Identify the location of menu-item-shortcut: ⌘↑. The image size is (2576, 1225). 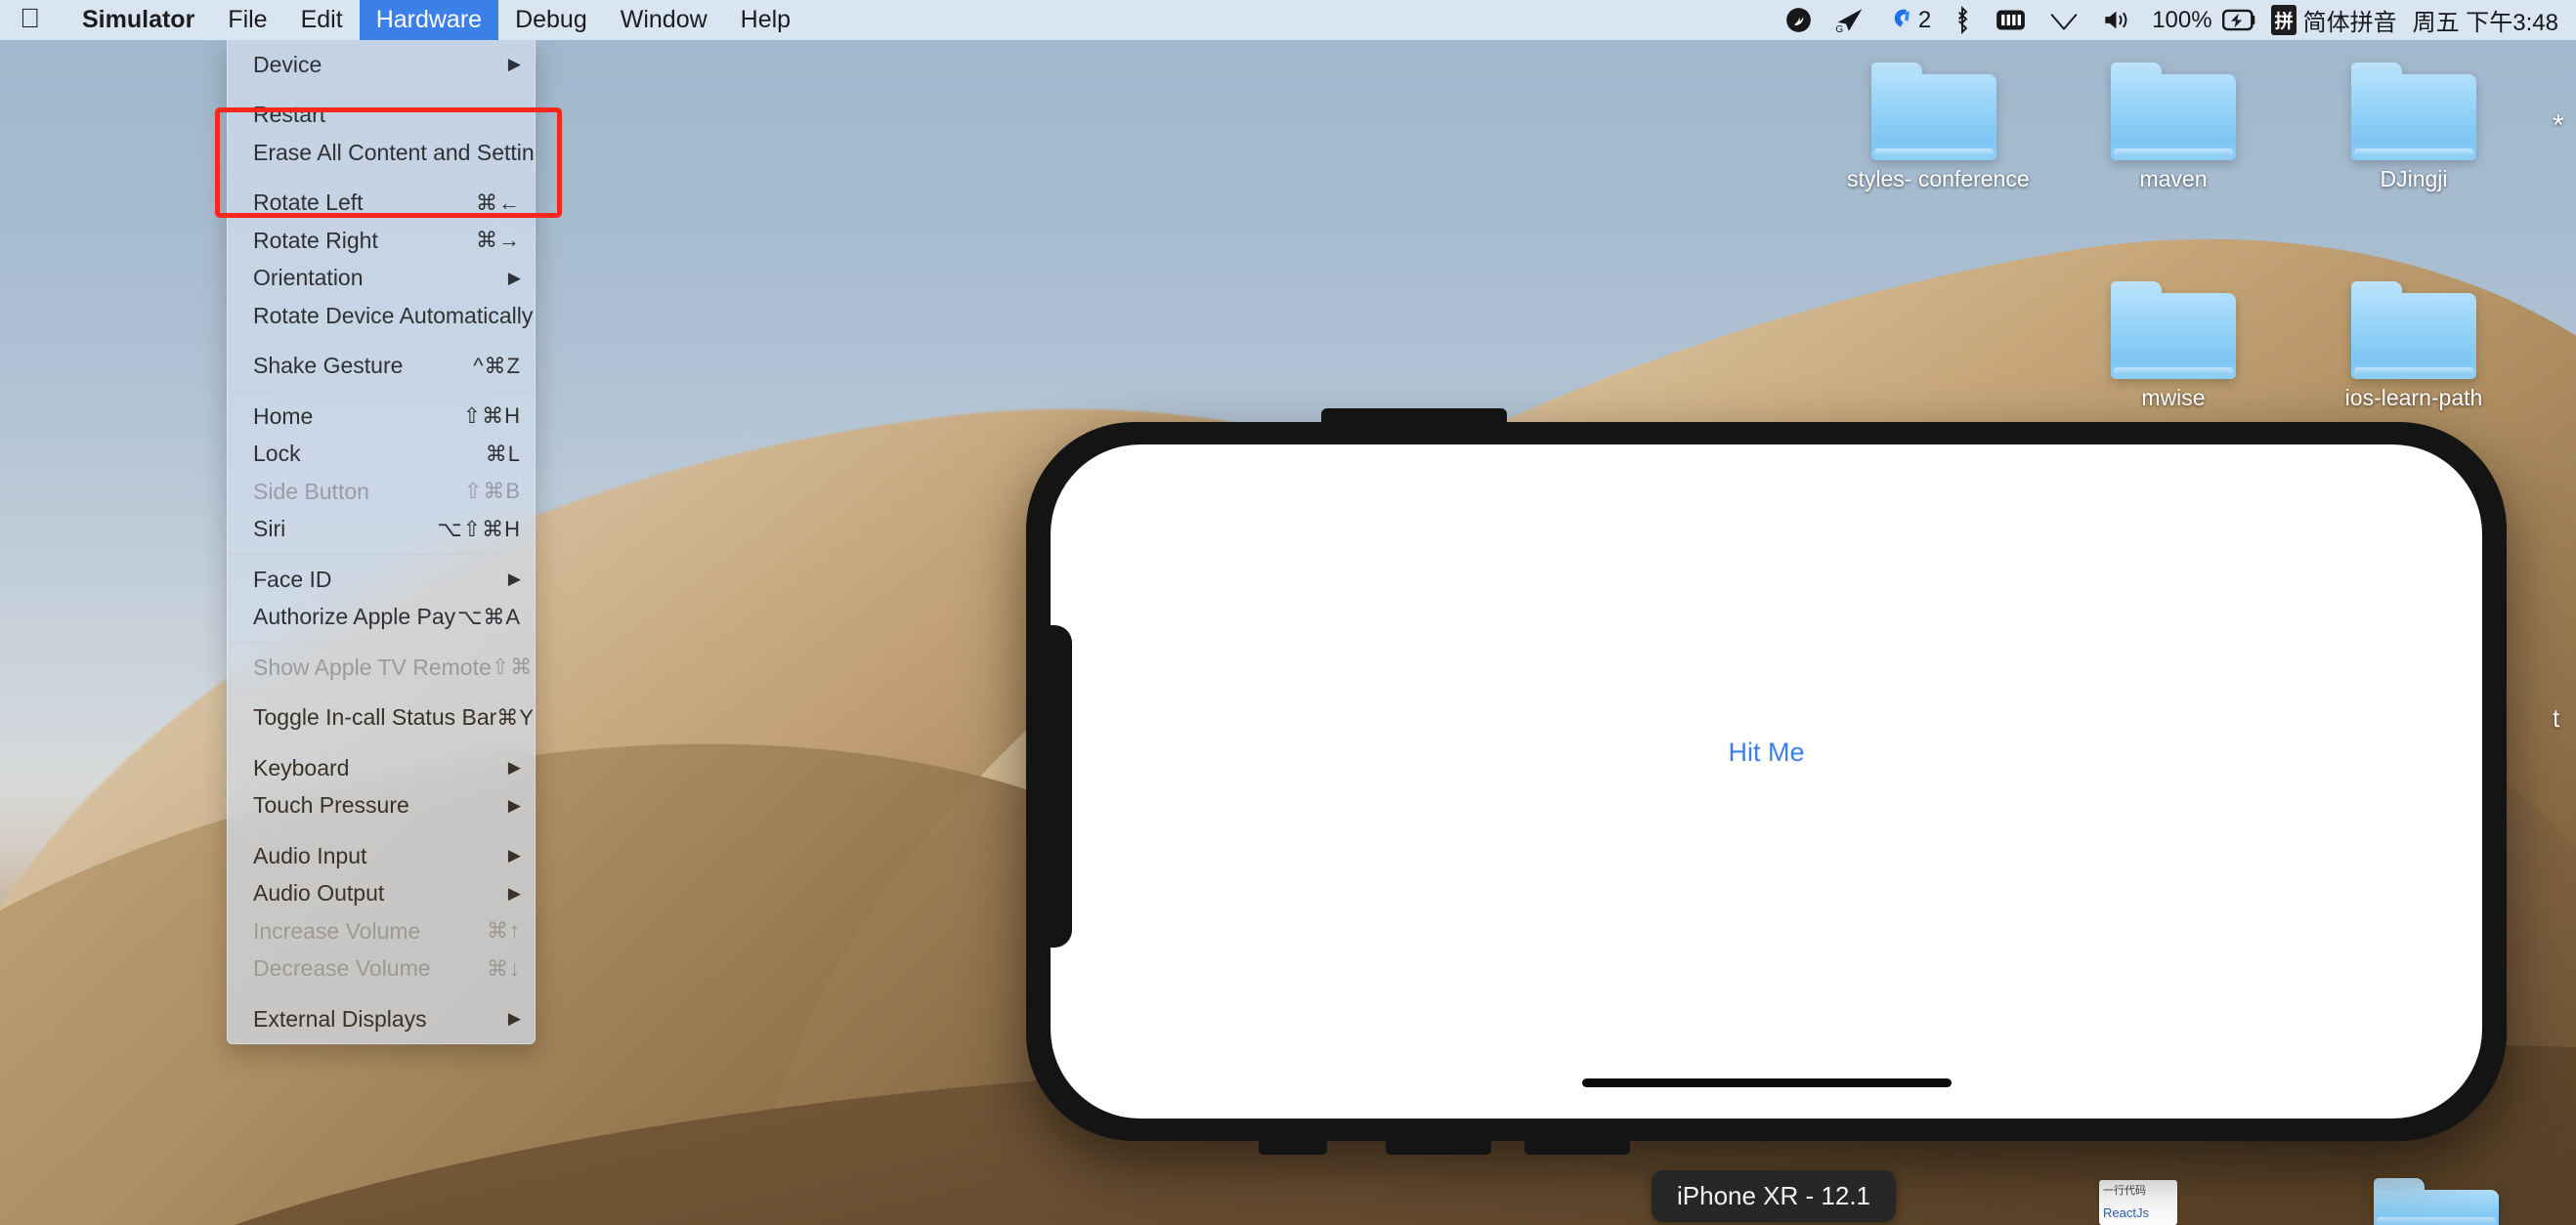
(504, 931).